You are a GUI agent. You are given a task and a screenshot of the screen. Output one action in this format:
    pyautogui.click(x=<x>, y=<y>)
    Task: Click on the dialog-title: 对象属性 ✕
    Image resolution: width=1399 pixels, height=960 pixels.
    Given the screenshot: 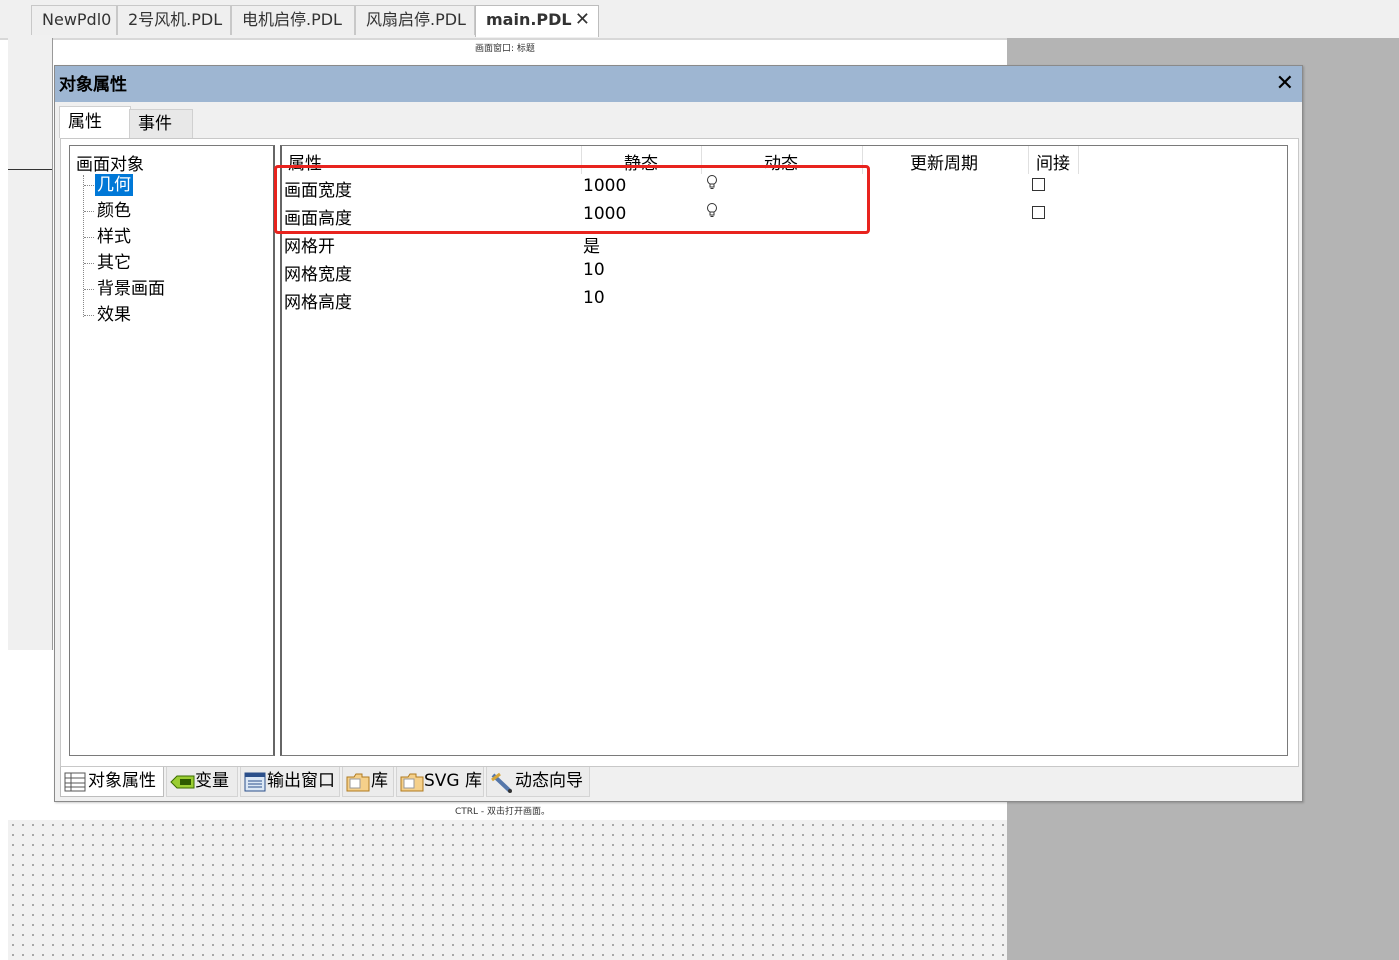 What is the action you would take?
    pyautogui.click(x=678, y=84)
    